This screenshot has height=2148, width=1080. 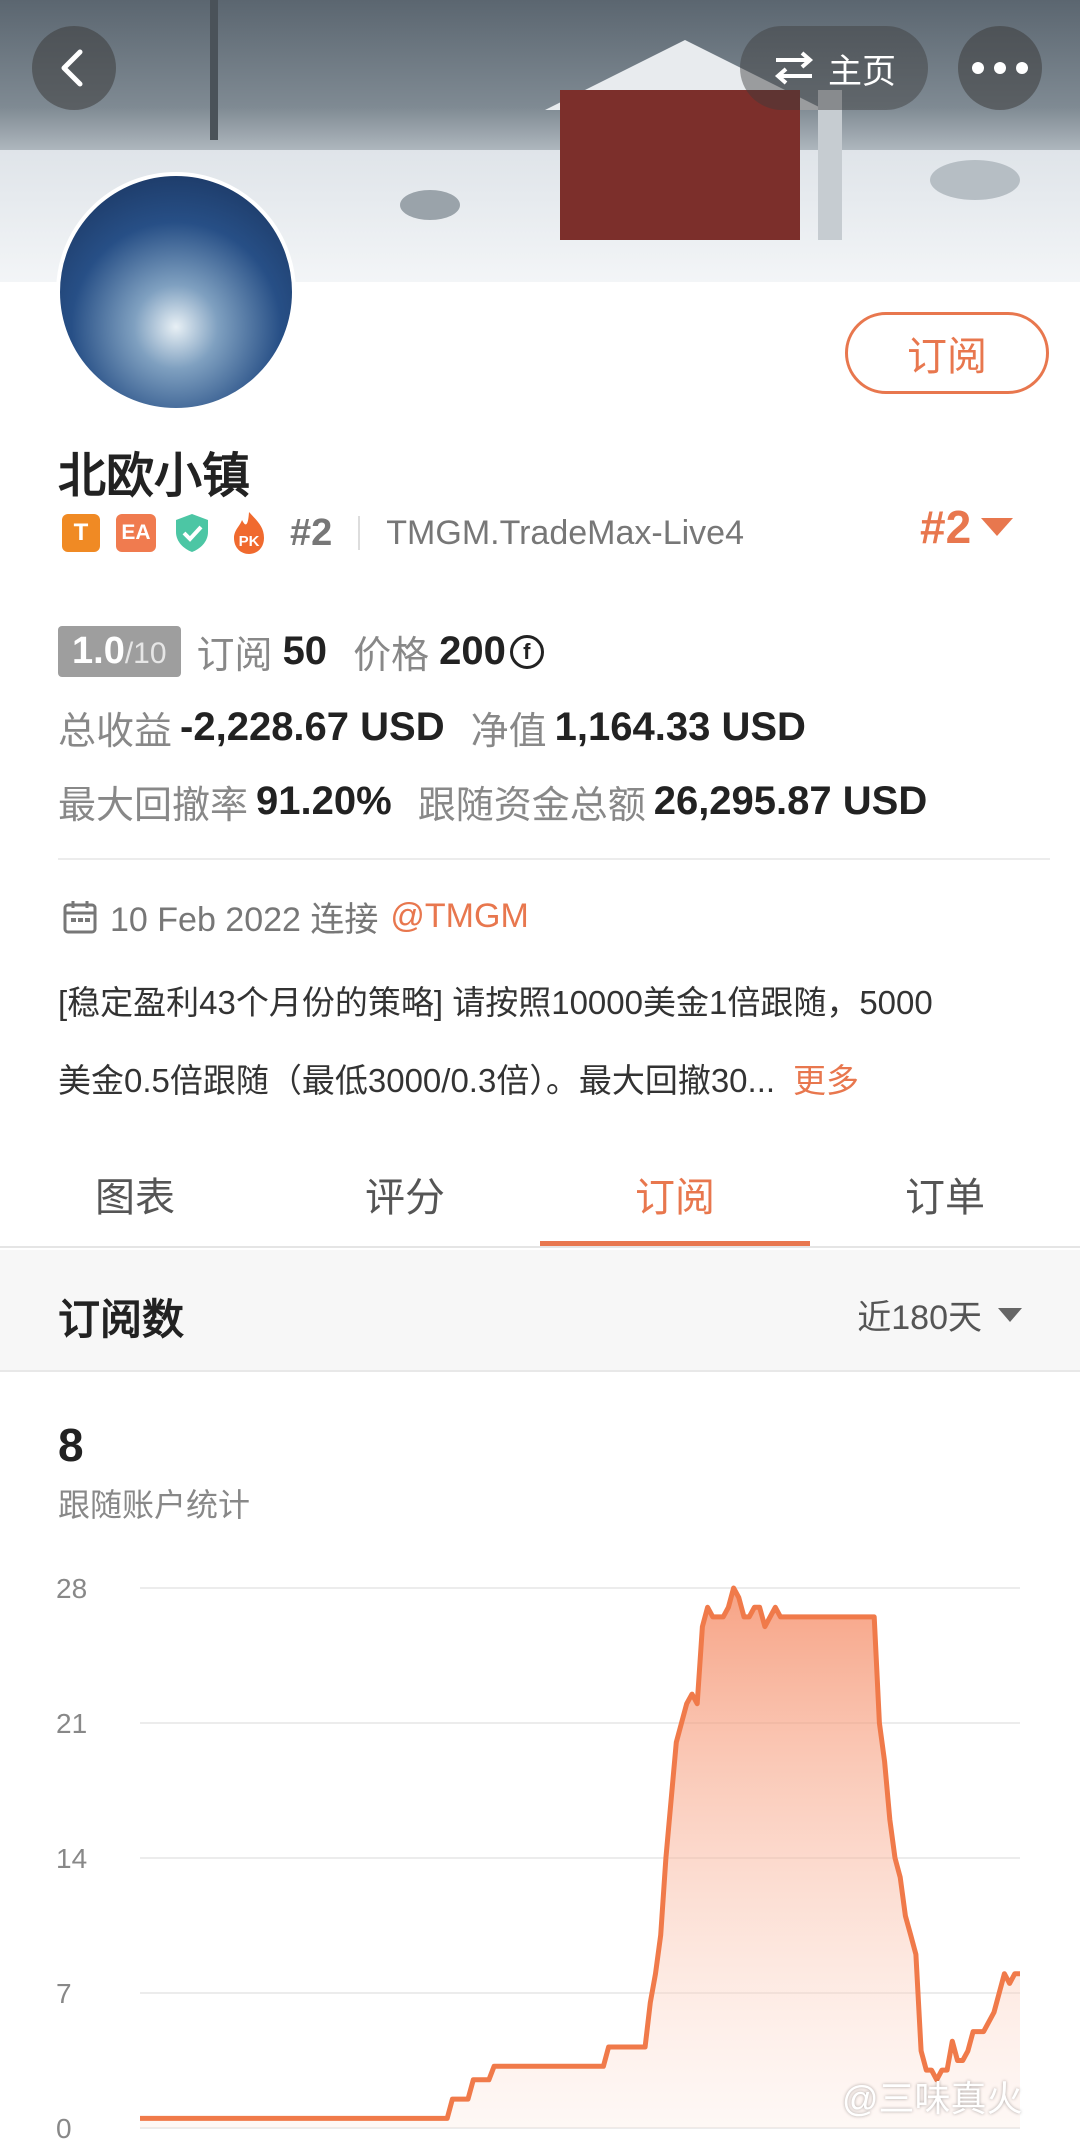 I want to click on broker-link: @TMGM, so click(x=459, y=916).